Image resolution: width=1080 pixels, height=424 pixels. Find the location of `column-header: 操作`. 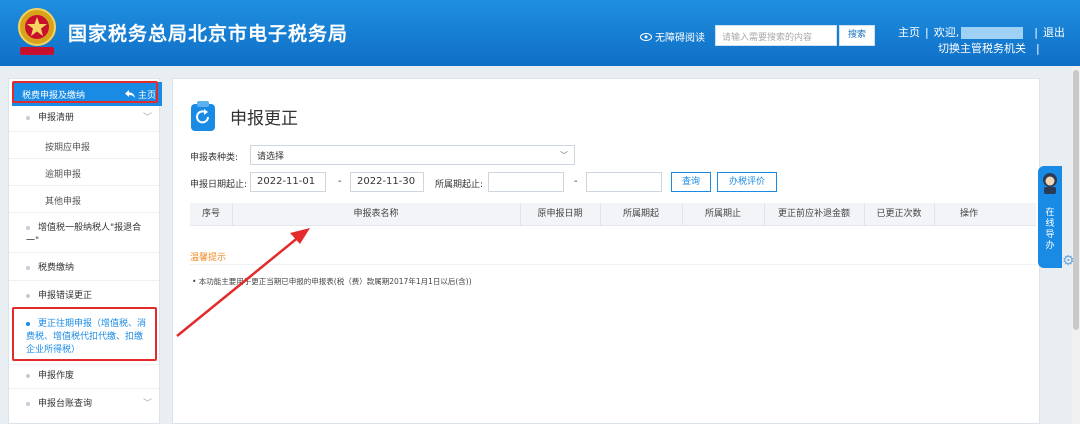

column-header: 操作 is located at coordinates (968, 214).